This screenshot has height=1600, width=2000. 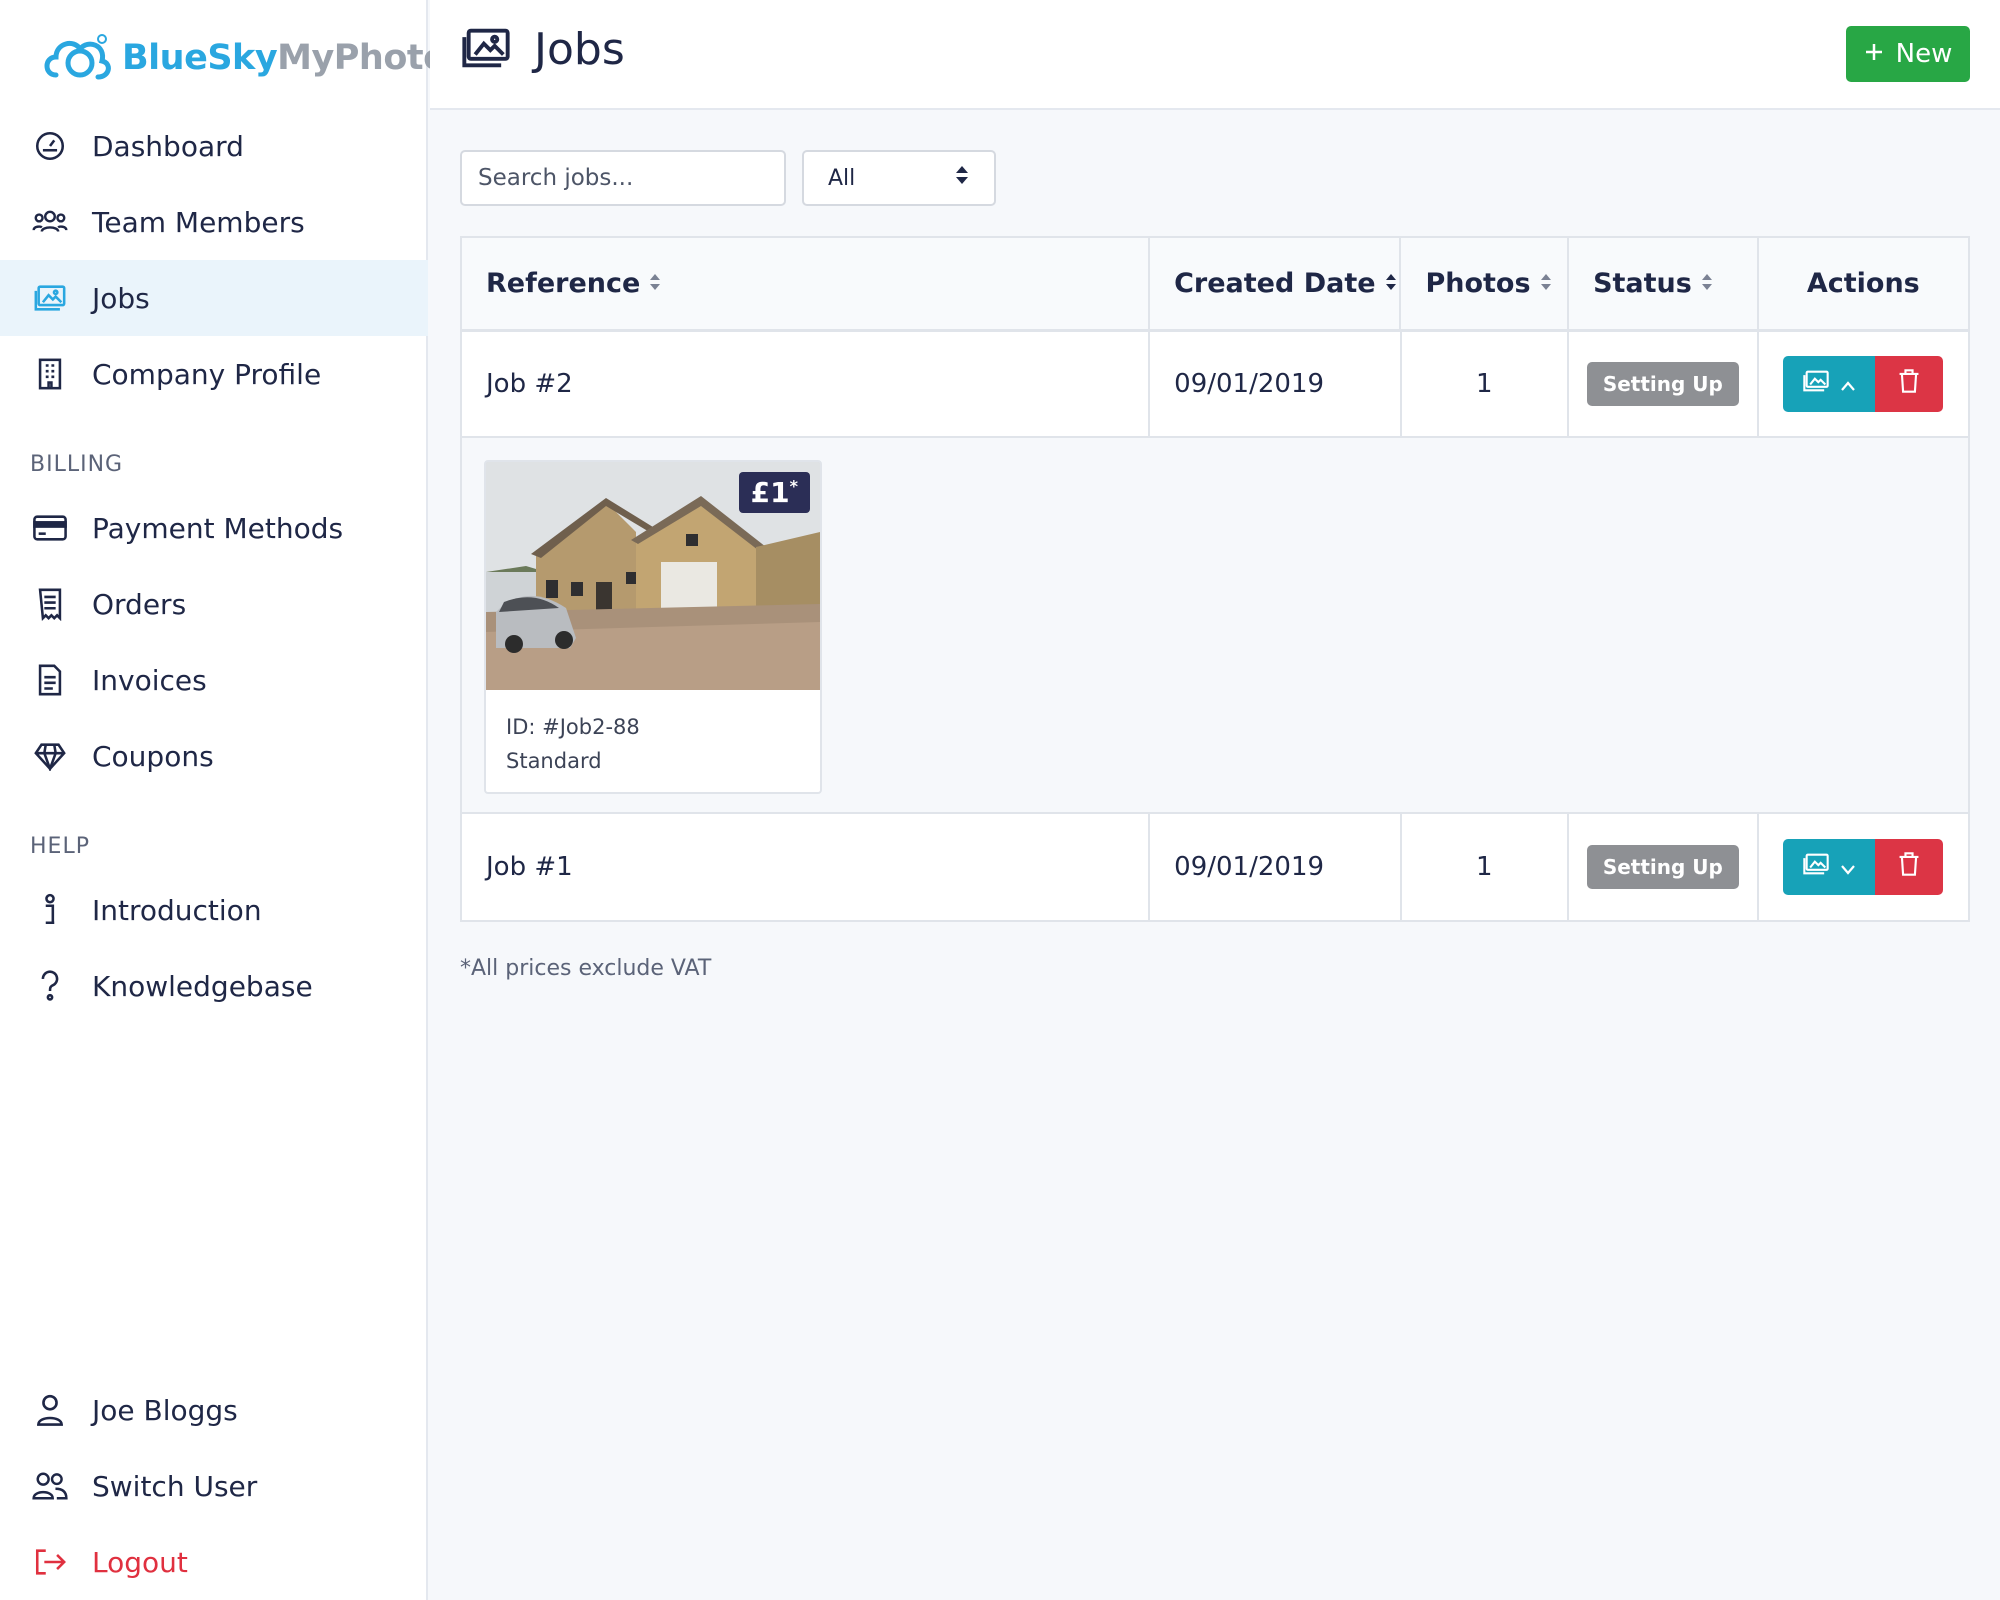 What do you see at coordinates (1848, 867) in the screenshot?
I see `chevron-down-icon` at bounding box center [1848, 867].